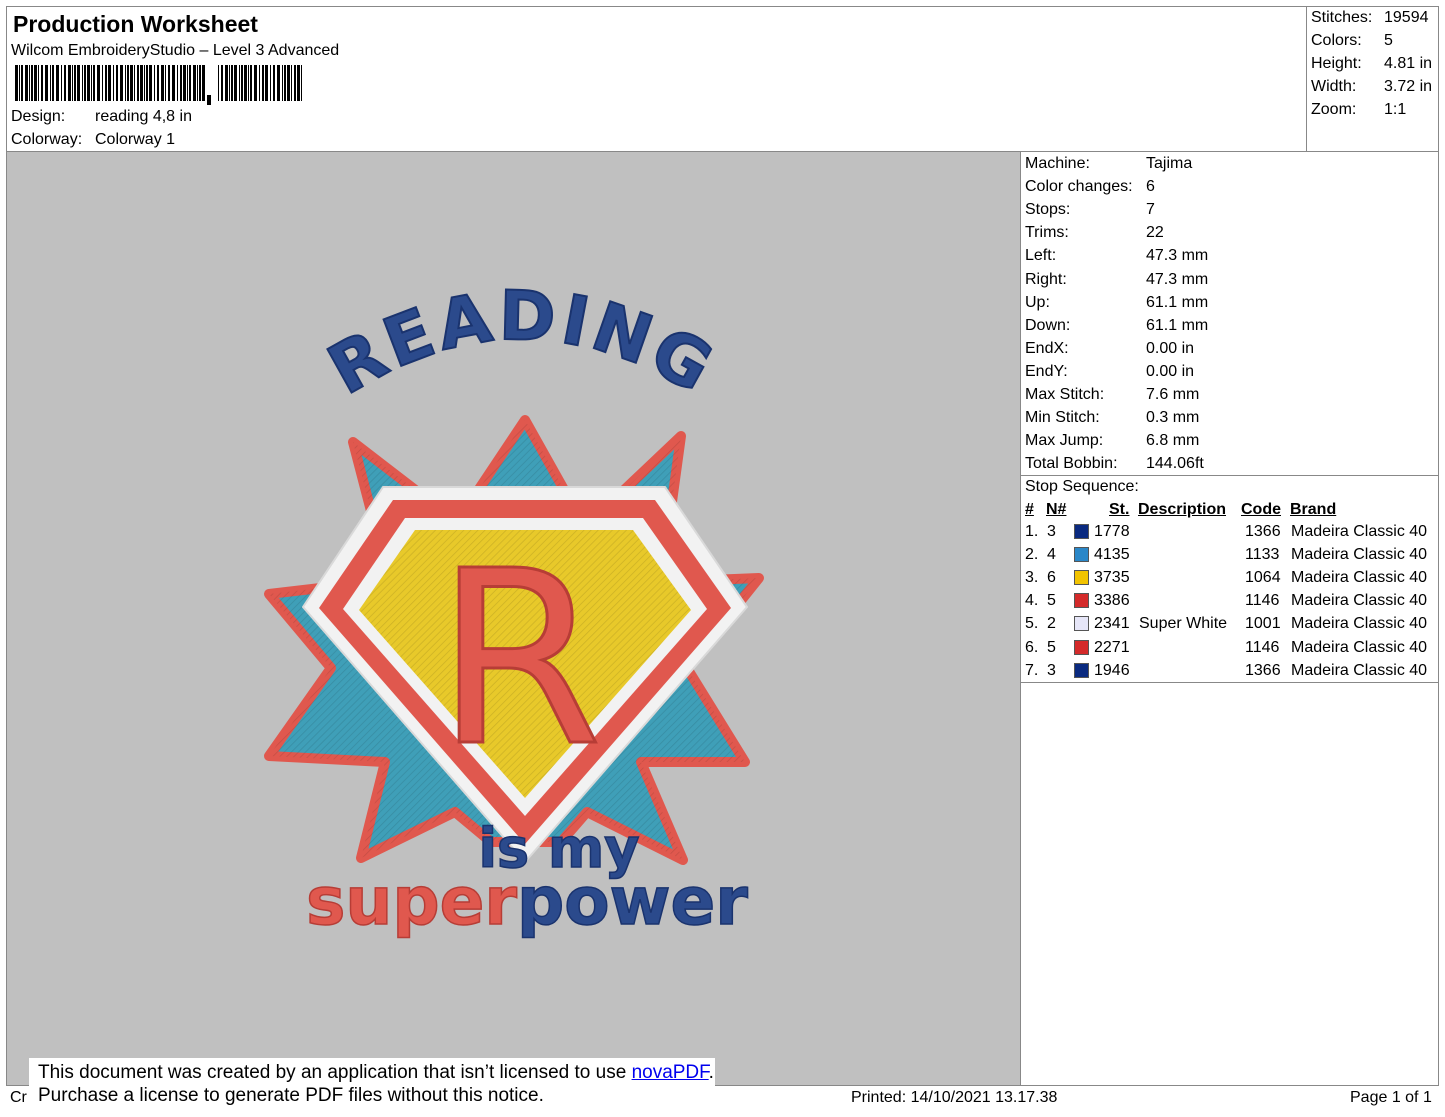  What do you see at coordinates (1108, 165) in the screenshot?
I see `machine-info-row: Machine: Tajima` at bounding box center [1108, 165].